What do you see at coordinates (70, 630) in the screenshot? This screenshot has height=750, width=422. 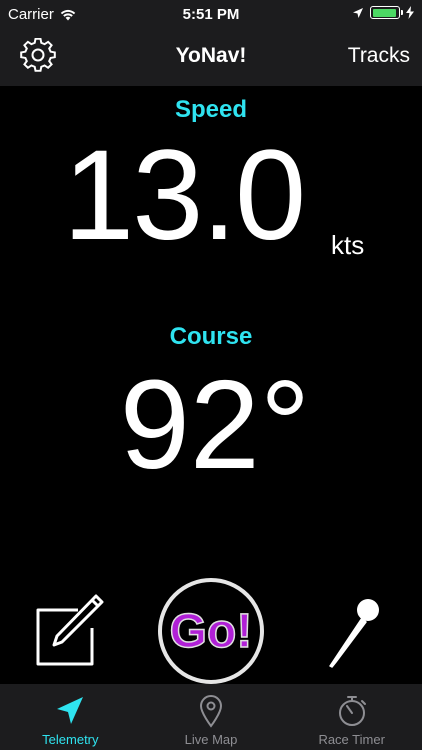 I see `edit-note-icon` at bounding box center [70, 630].